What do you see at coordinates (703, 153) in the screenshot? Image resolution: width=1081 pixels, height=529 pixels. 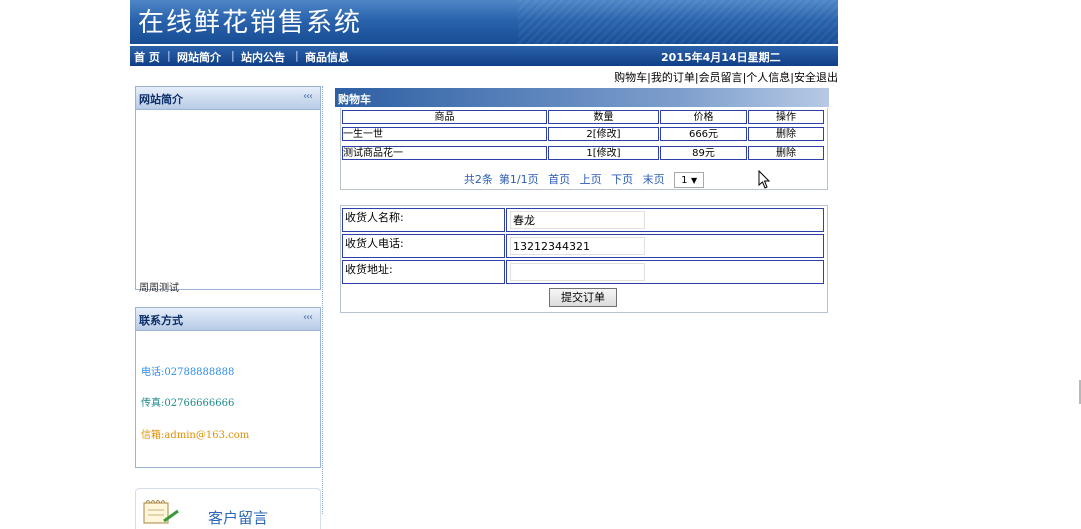 I see `cart-item-price: 89元` at bounding box center [703, 153].